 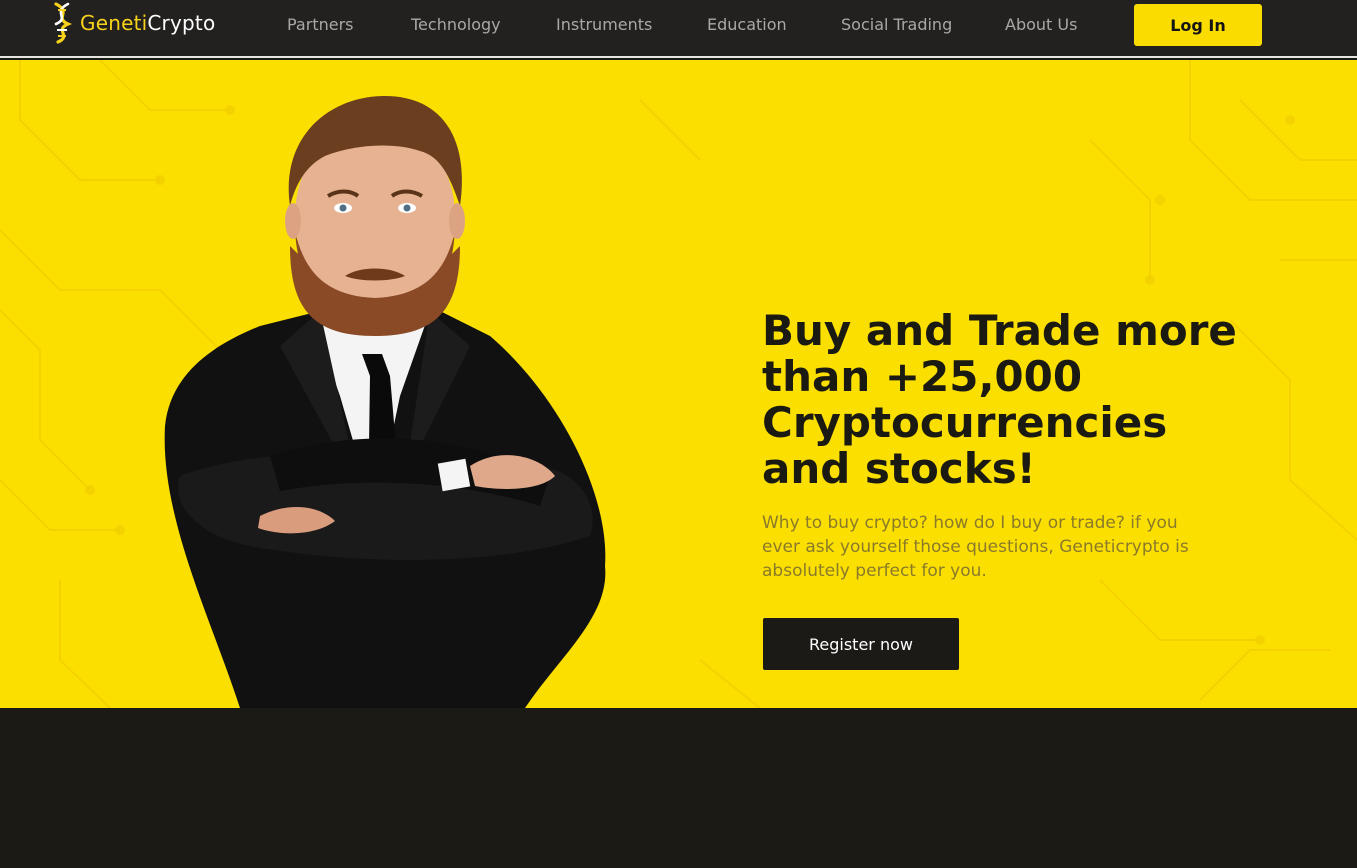 What do you see at coordinates (896, 24) in the screenshot?
I see `nav-item-social-trading: Social Trading` at bounding box center [896, 24].